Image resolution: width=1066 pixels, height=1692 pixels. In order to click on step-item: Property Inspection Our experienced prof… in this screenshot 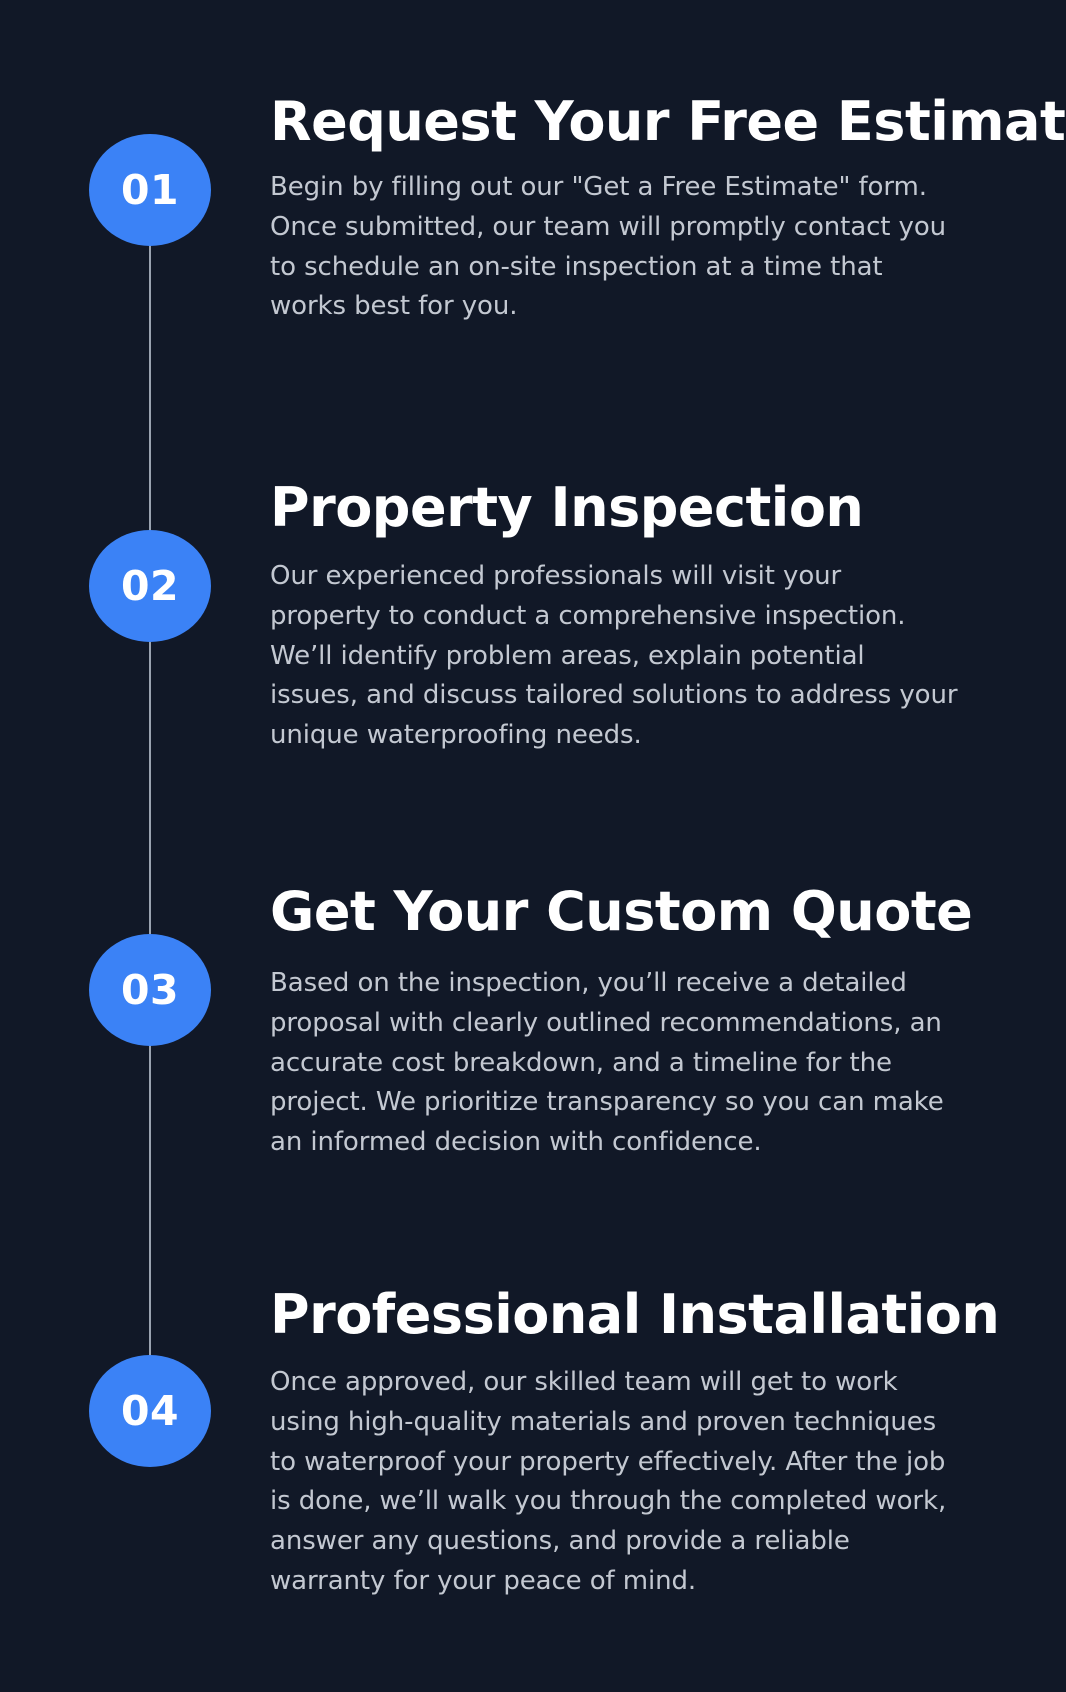, I will do `click(650, 616)`.